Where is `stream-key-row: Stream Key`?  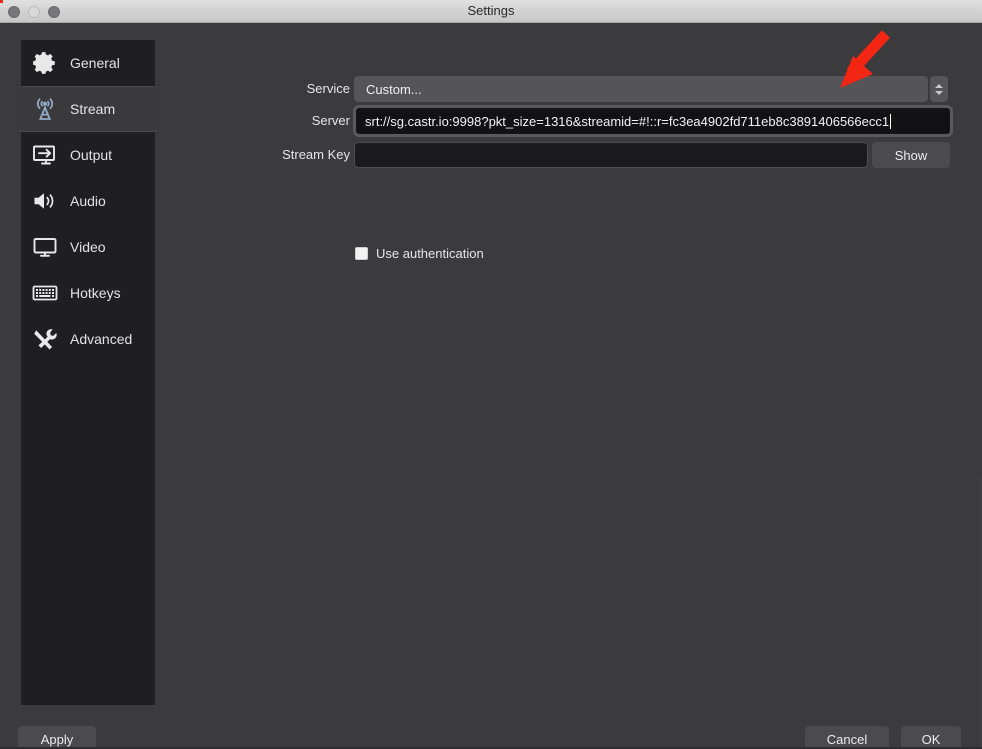 stream-key-row: Stream Key is located at coordinates (260, 155).